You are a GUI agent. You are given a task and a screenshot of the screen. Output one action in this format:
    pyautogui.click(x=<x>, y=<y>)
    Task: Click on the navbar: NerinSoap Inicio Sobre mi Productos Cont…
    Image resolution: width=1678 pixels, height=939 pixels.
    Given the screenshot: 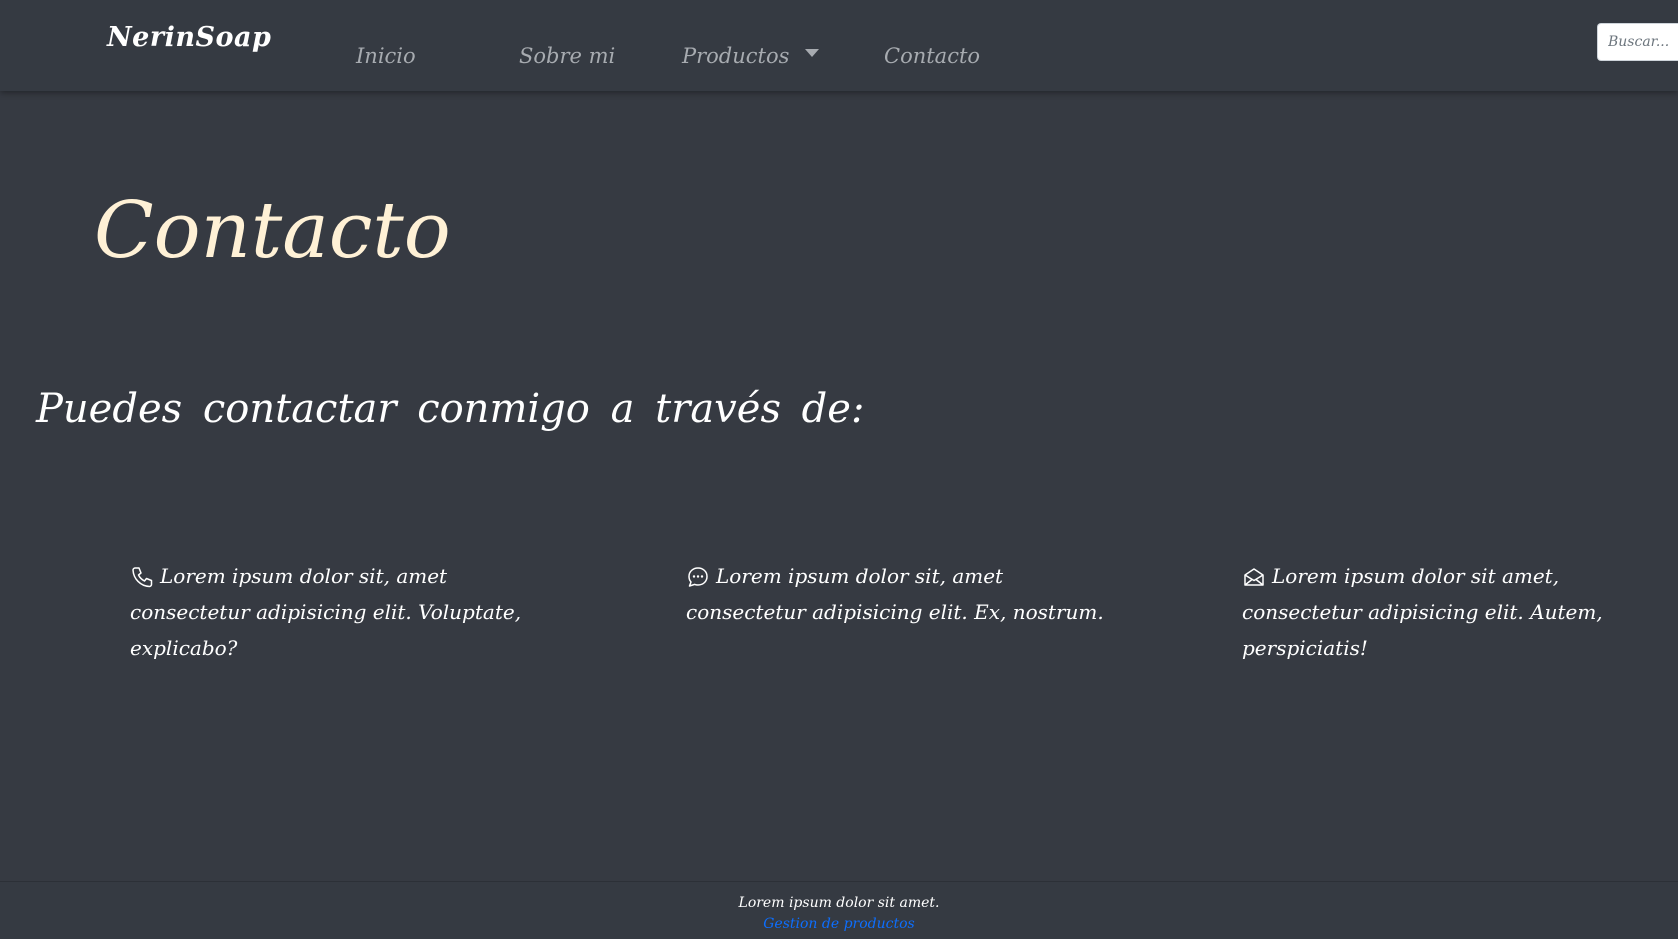 What is the action you would take?
    pyautogui.click(x=839, y=45)
    